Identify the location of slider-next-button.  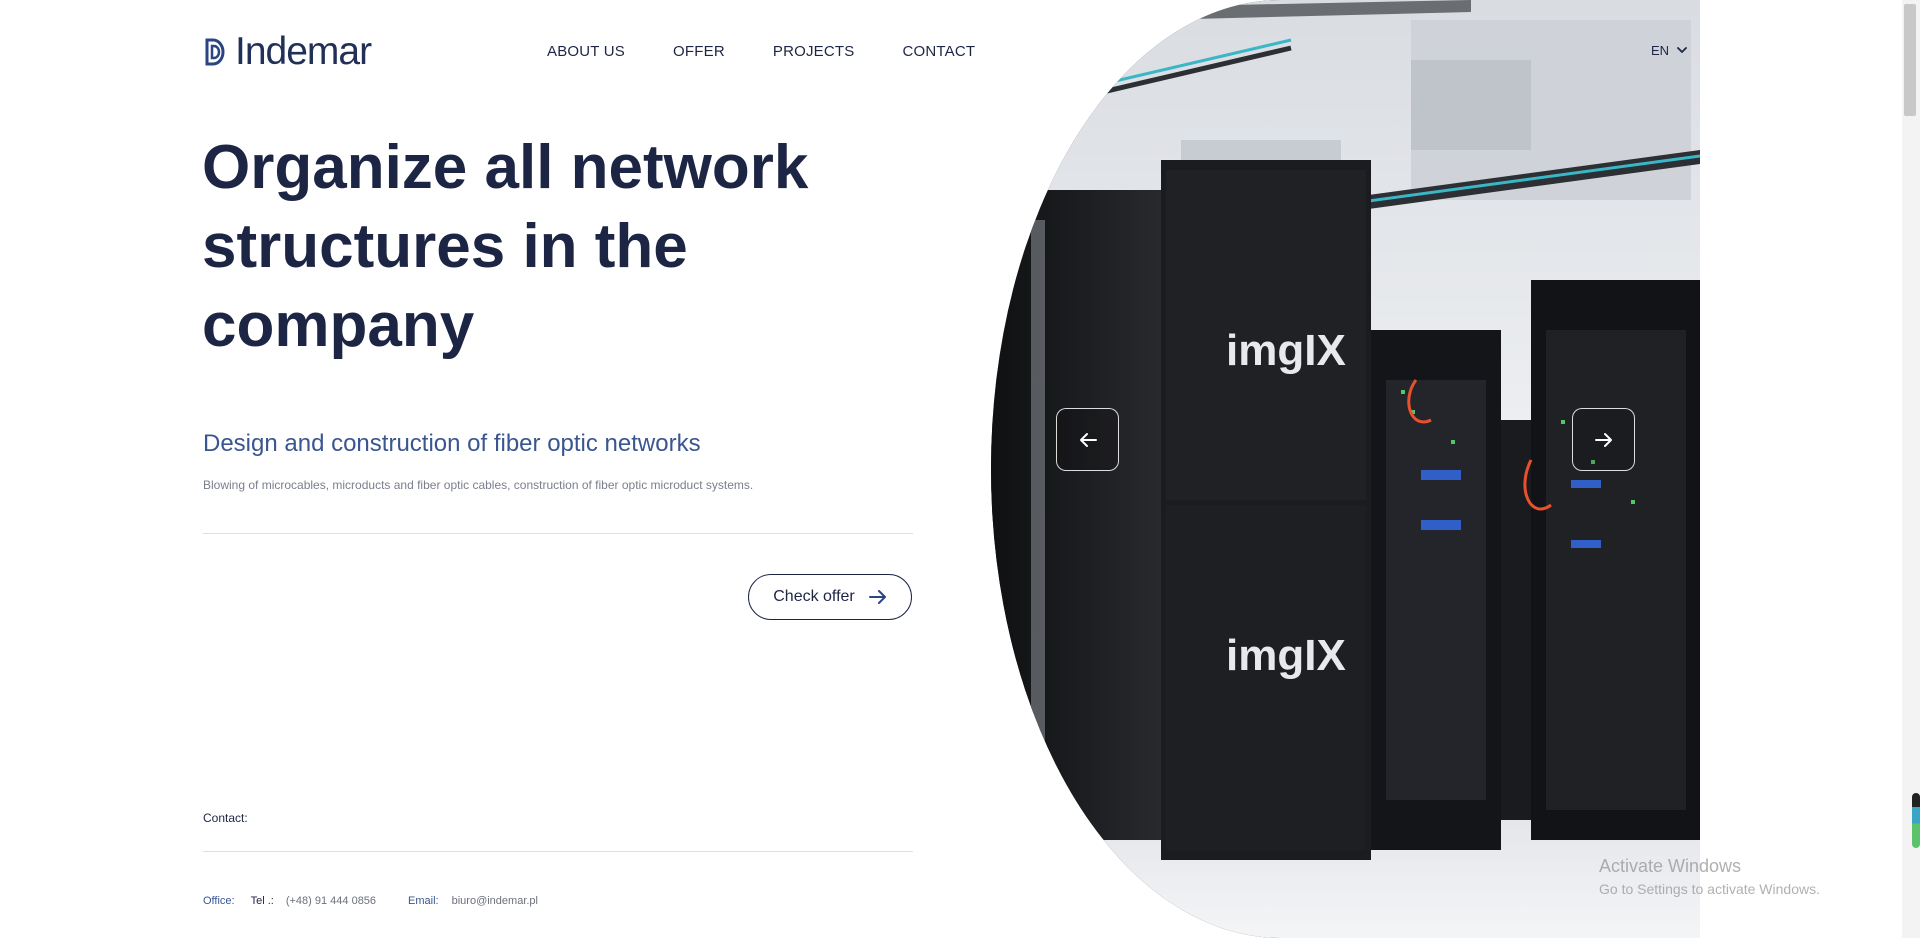
(1603, 439).